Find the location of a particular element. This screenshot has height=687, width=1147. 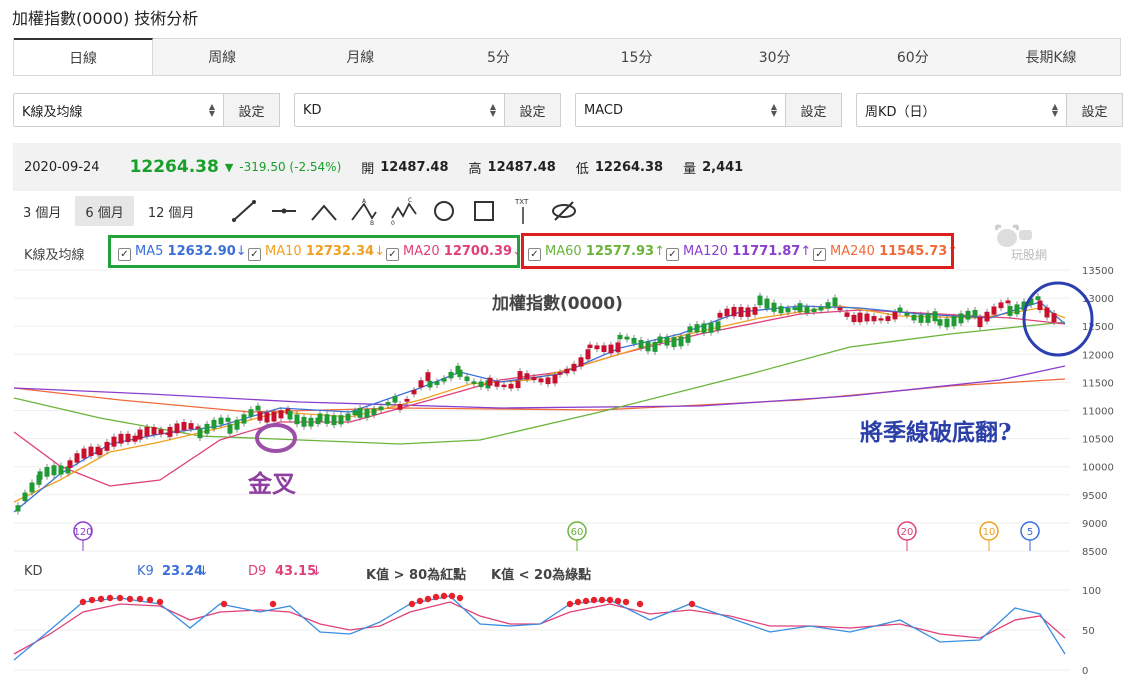

y-tick-label: 8500 is located at coordinates (1094, 552).